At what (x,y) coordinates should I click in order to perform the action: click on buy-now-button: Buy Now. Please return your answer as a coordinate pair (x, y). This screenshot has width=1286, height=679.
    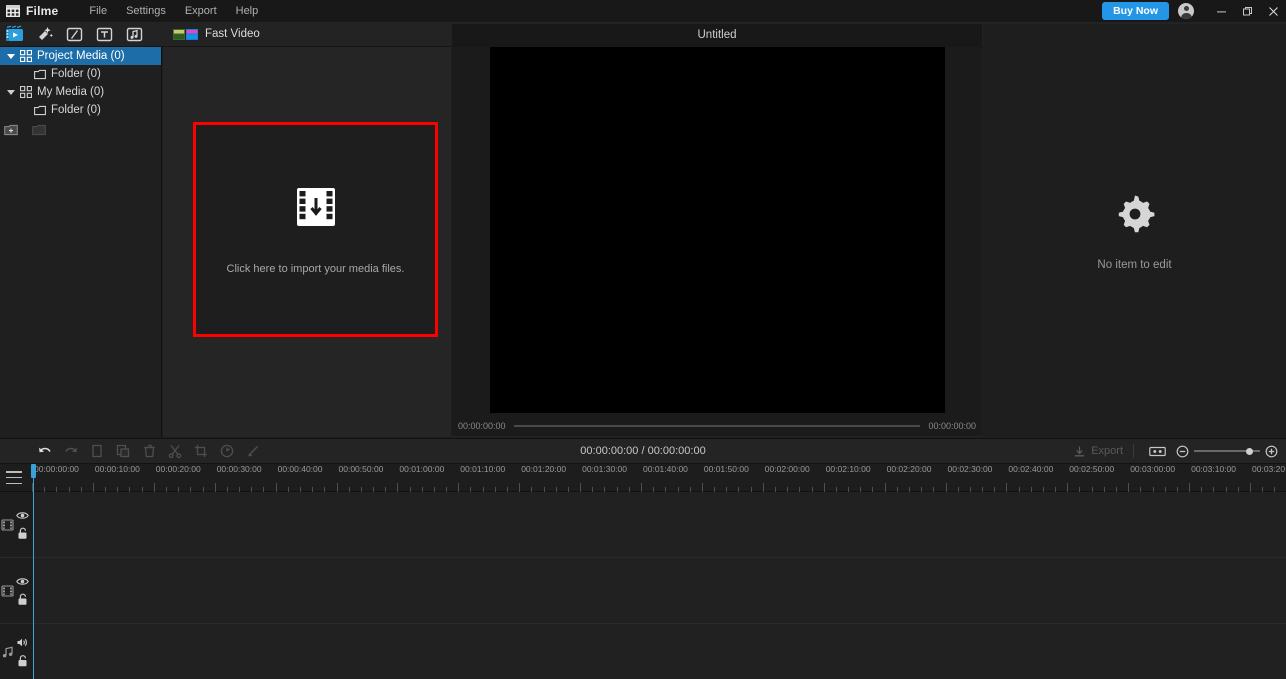
    Looking at the image, I should click on (1135, 11).